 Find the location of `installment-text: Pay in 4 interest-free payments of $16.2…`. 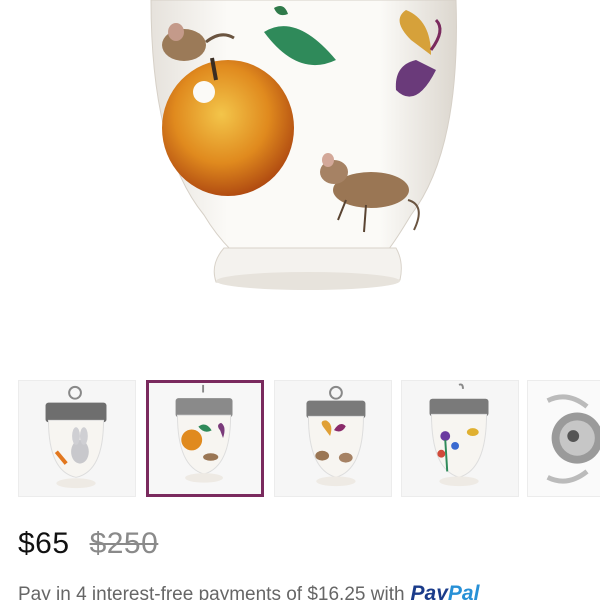

installment-text: Pay in 4 interest-free payments of $16.2… is located at coordinates (211, 592).